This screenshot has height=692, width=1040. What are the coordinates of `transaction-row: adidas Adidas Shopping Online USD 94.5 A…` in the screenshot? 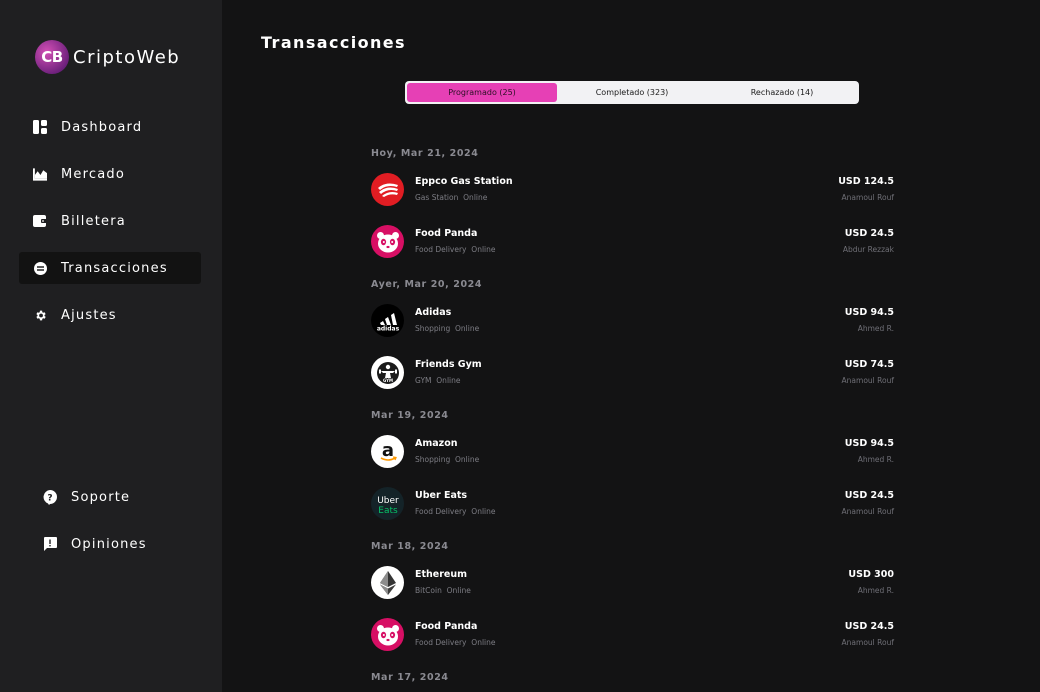 It's located at (632, 321).